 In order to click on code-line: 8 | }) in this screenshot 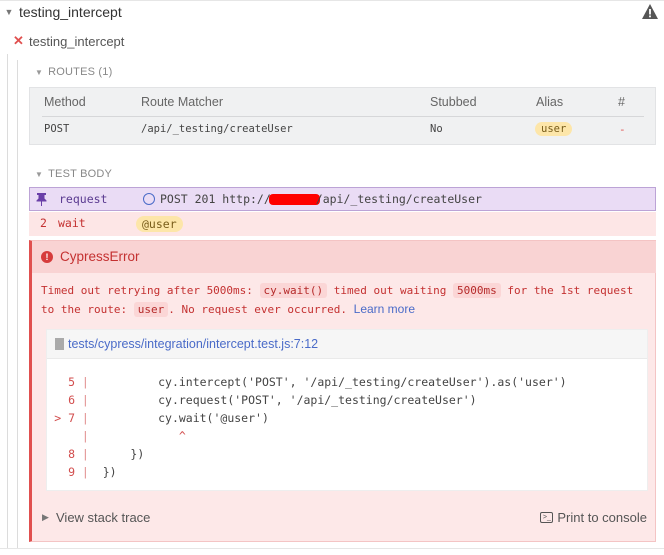, I will do `click(95, 454)`.